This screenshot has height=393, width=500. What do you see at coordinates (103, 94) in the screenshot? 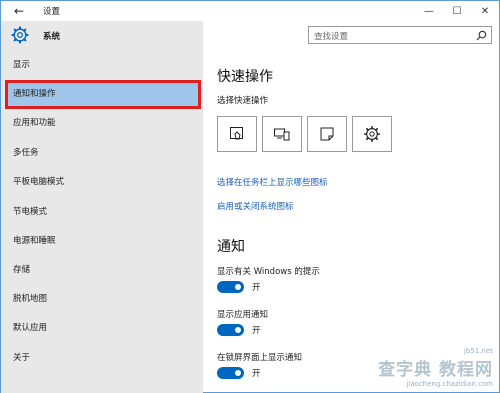
I see `sidebar-item-notifications-actions: 通知和操作` at bounding box center [103, 94].